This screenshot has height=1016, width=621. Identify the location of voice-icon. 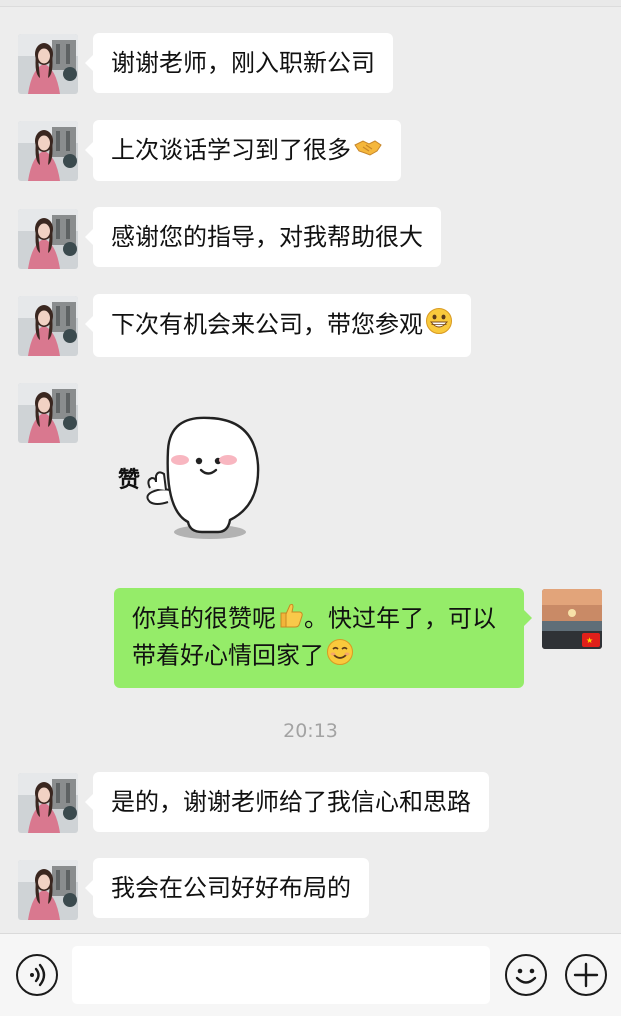
(38, 975).